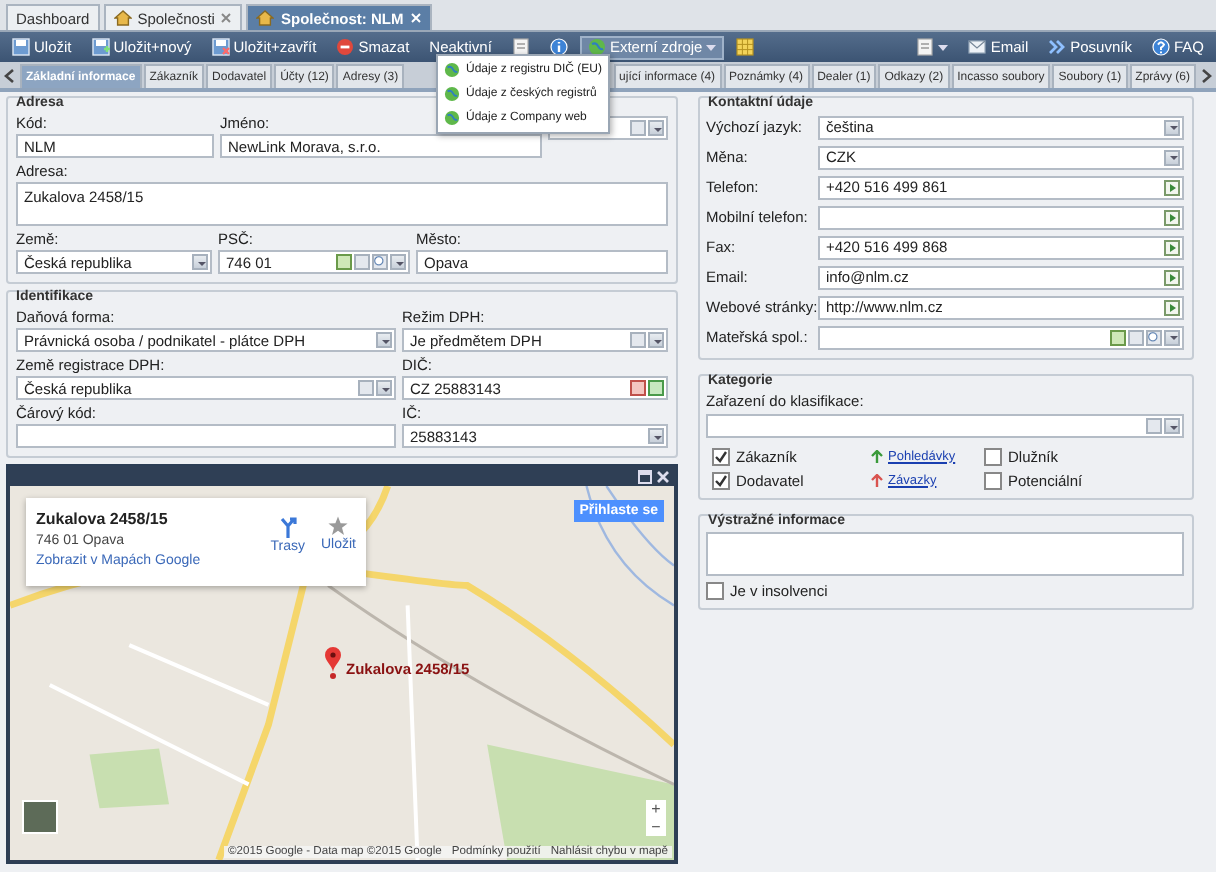  What do you see at coordinates (103, 519) in the screenshot?
I see `place-title: Zukalova 2458/15` at bounding box center [103, 519].